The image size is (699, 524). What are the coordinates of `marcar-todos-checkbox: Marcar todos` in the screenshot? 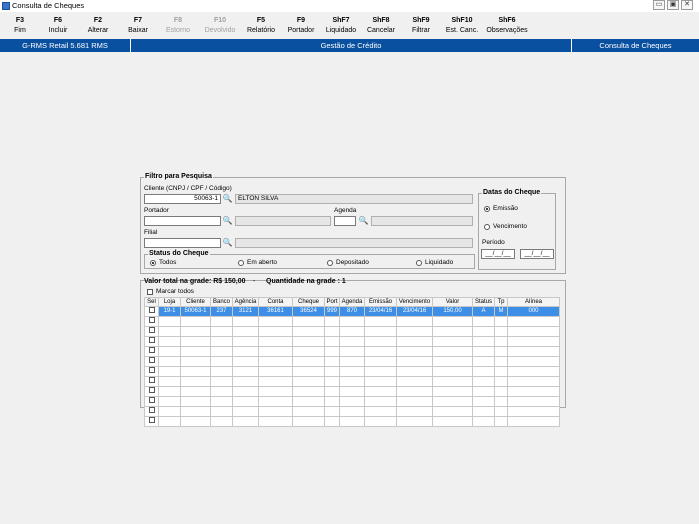 It's located at (170, 292).